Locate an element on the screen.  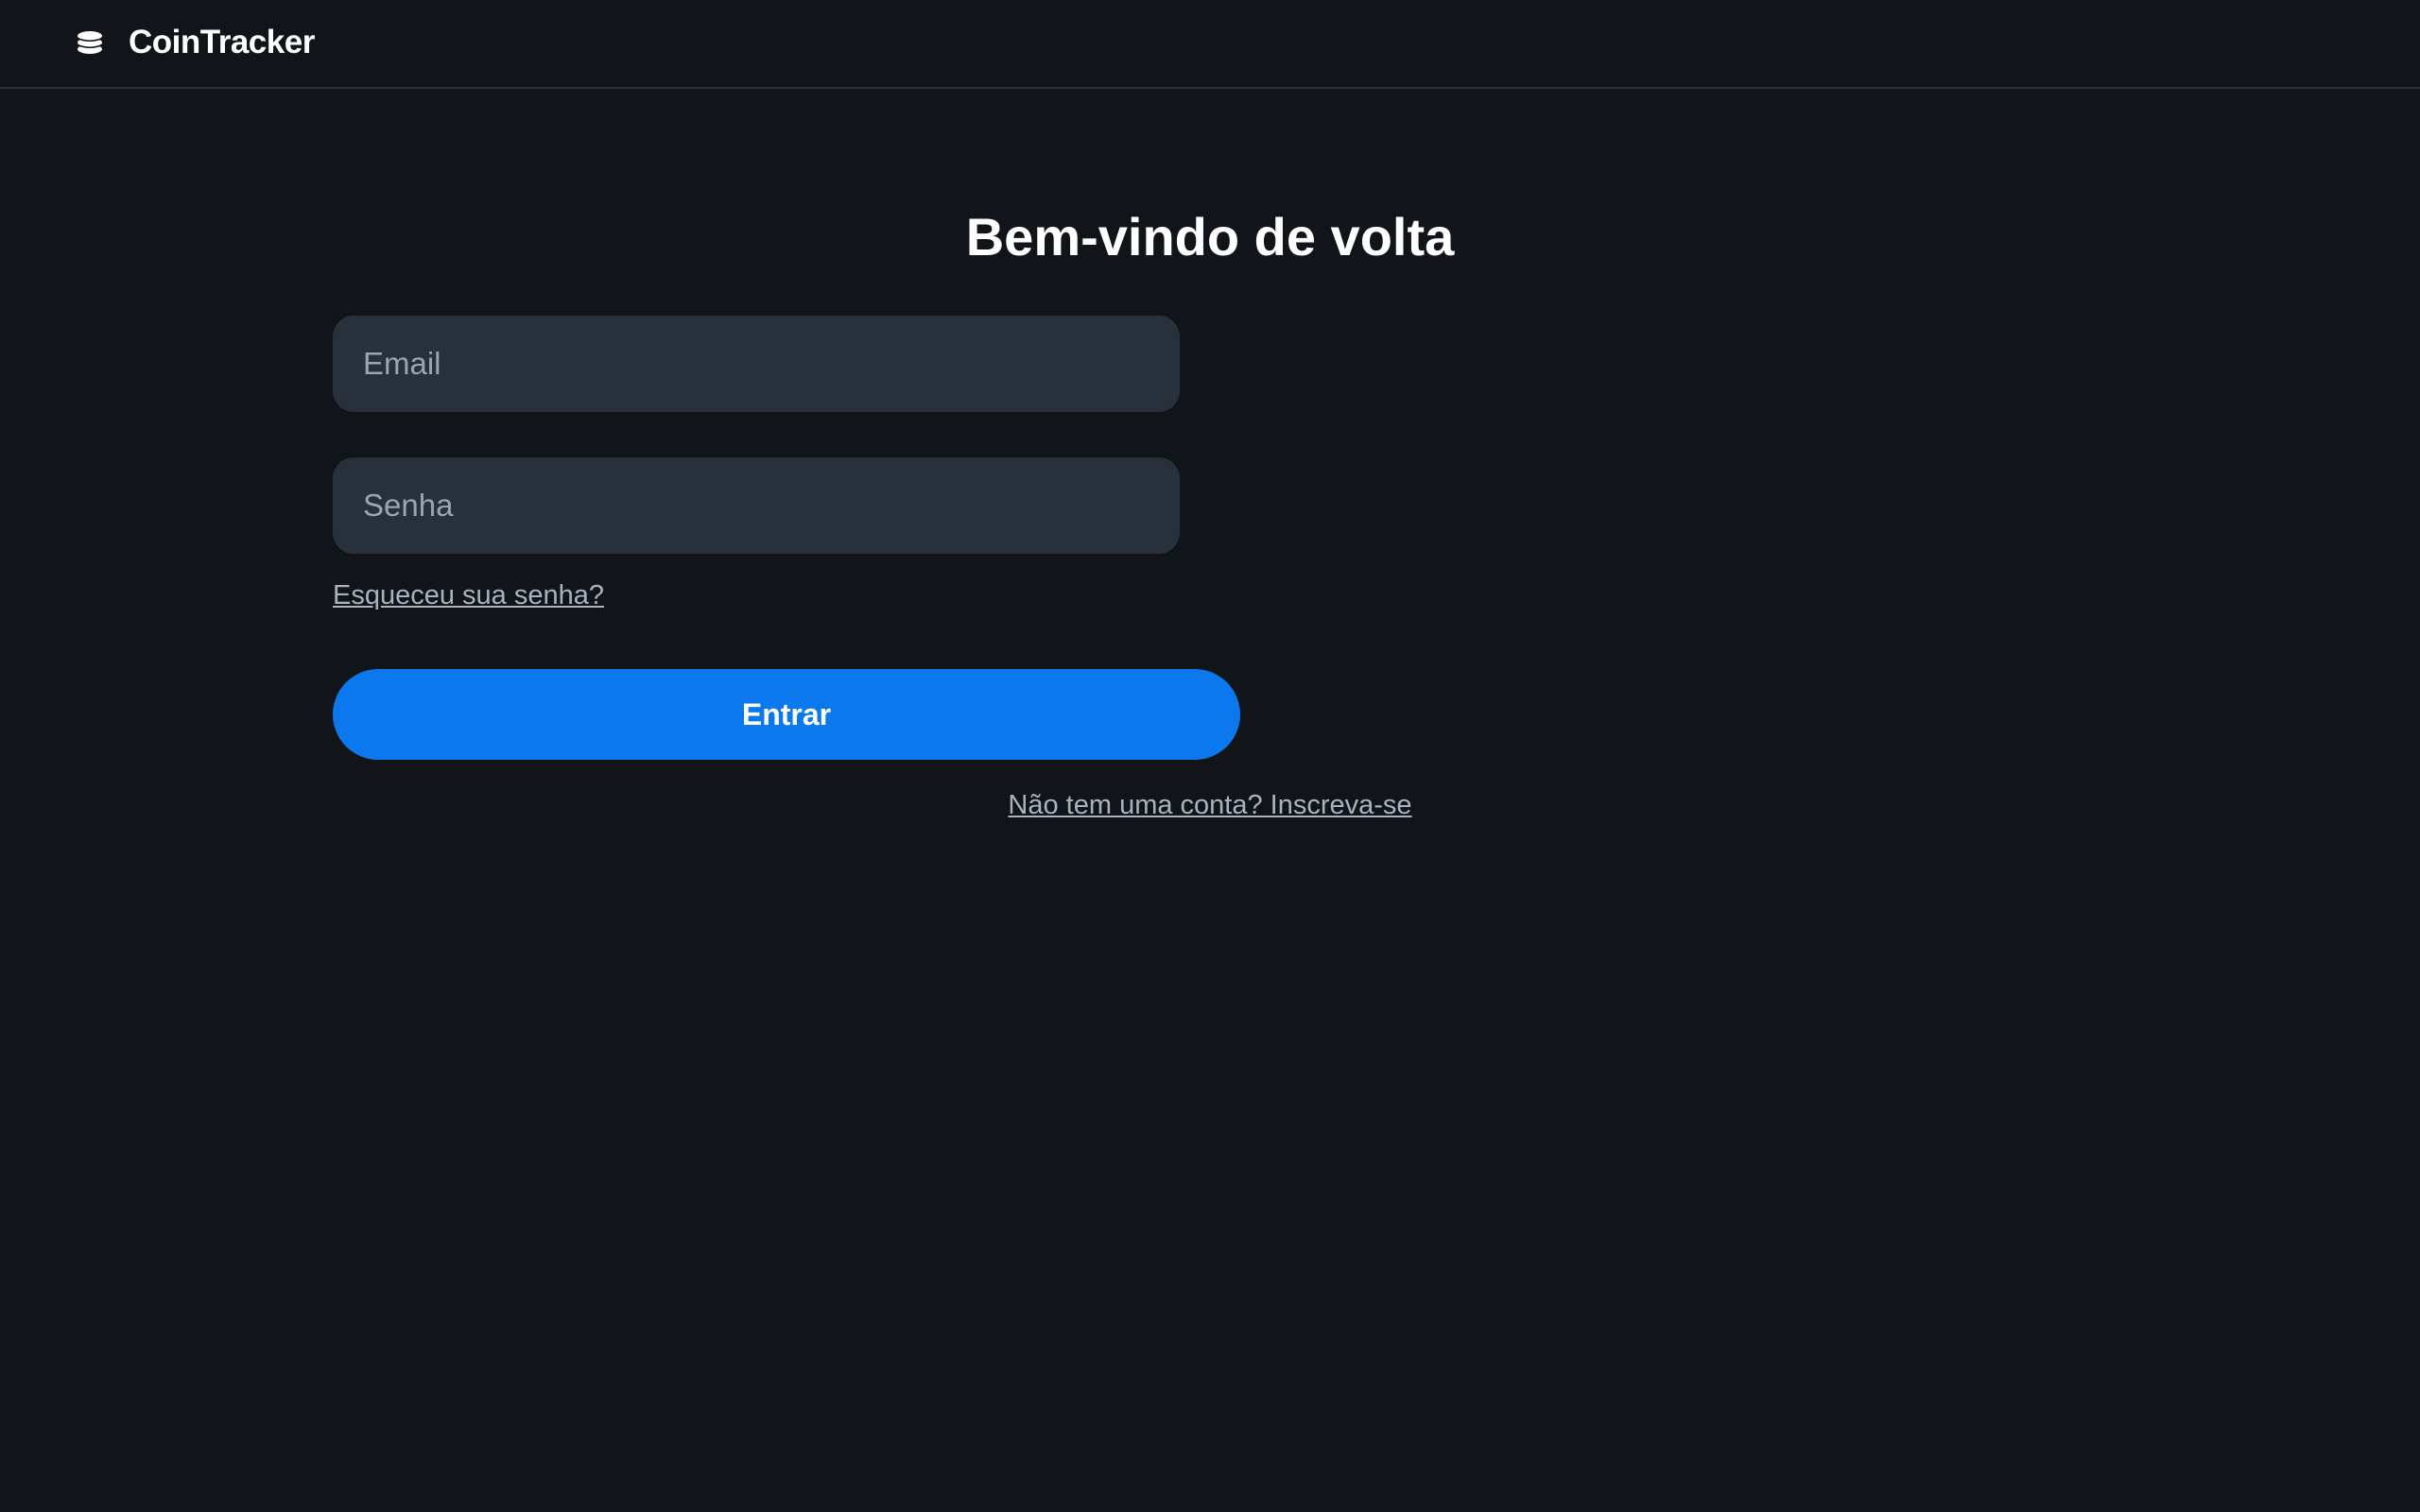
forgot-password-link: Esqueceu sua senha? is located at coordinates (469, 595).